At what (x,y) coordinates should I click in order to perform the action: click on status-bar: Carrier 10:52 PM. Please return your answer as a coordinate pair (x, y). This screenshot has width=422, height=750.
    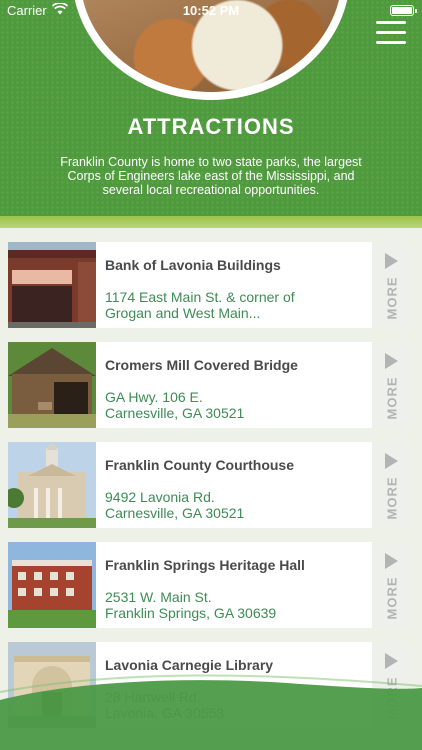
    Looking at the image, I should click on (211, 11).